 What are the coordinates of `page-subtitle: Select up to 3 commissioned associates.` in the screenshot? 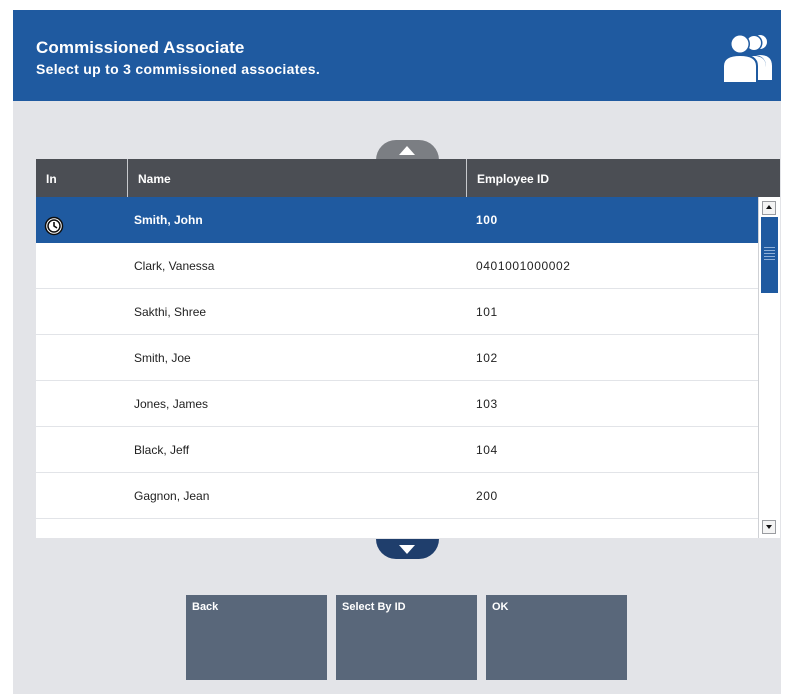 It's located at (178, 69).